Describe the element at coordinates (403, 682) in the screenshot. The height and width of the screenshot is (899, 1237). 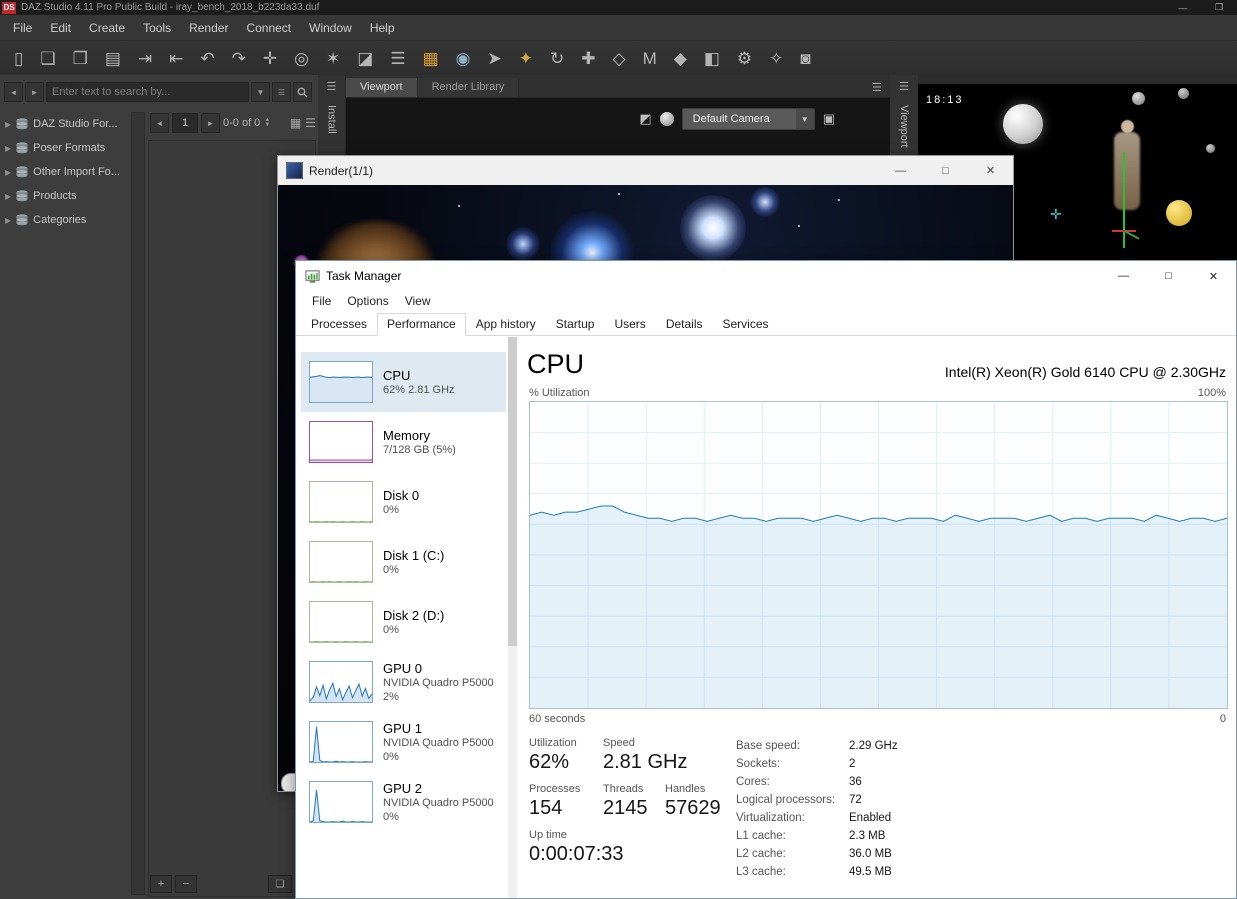
I see `perf-item-gpu0: GPU 0 NVIDIA Quadro P5000 2%` at that location.